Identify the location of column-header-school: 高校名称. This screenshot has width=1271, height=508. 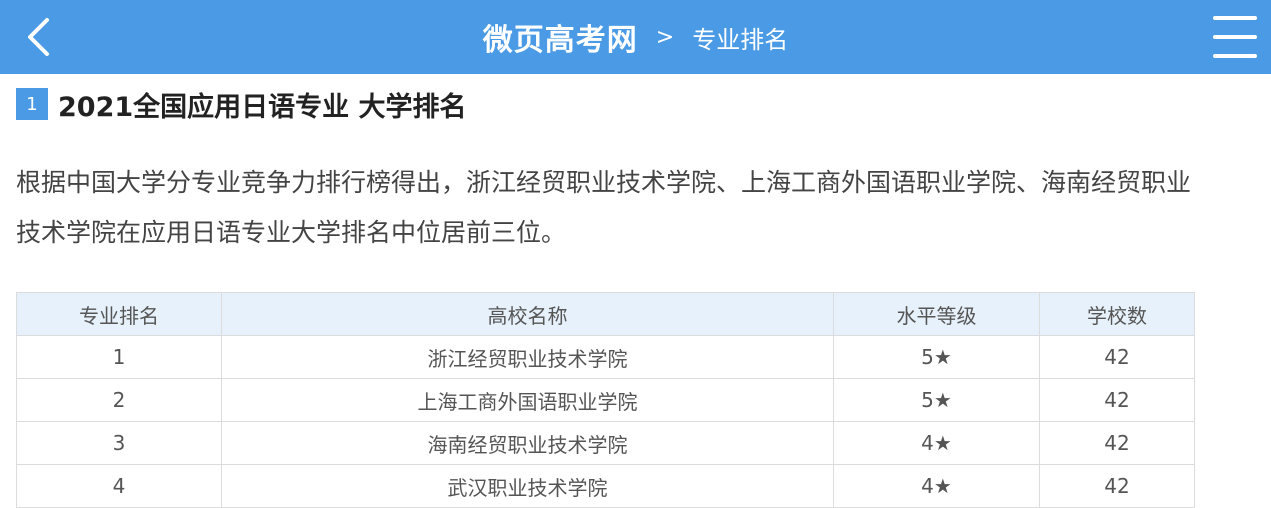
(527, 314).